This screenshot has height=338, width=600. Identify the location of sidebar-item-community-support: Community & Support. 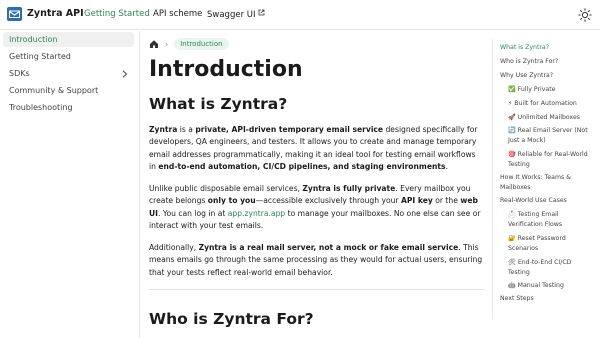
(68, 90).